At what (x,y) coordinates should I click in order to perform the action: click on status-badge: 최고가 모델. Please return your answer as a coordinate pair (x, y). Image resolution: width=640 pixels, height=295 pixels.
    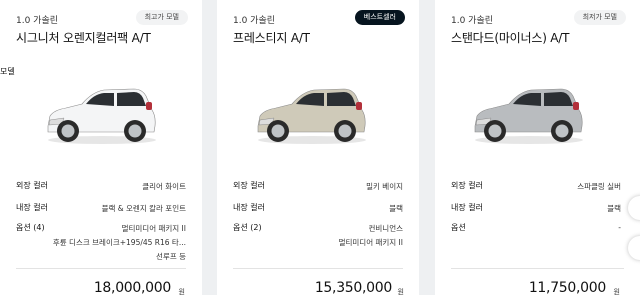
    Looking at the image, I should click on (161, 17).